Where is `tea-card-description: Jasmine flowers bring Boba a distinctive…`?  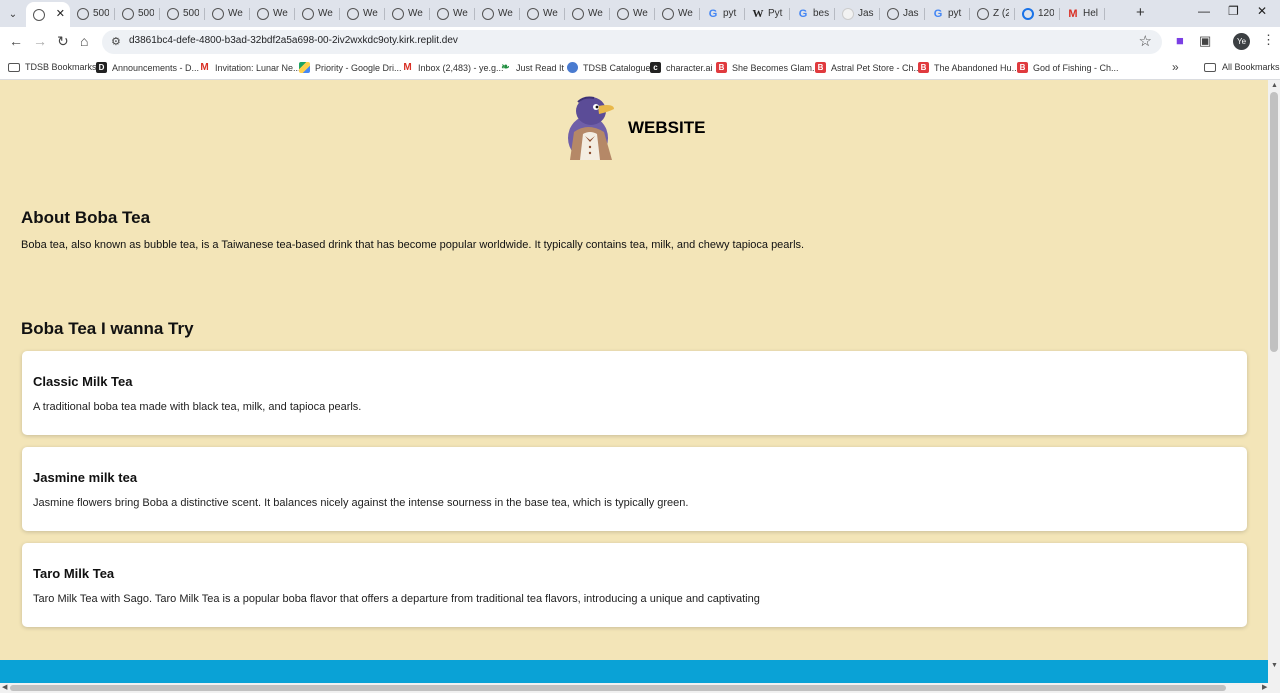 tea-card-description: Jasmine flowers bring Boba a distinctive… is located at coordinates (361, 503).